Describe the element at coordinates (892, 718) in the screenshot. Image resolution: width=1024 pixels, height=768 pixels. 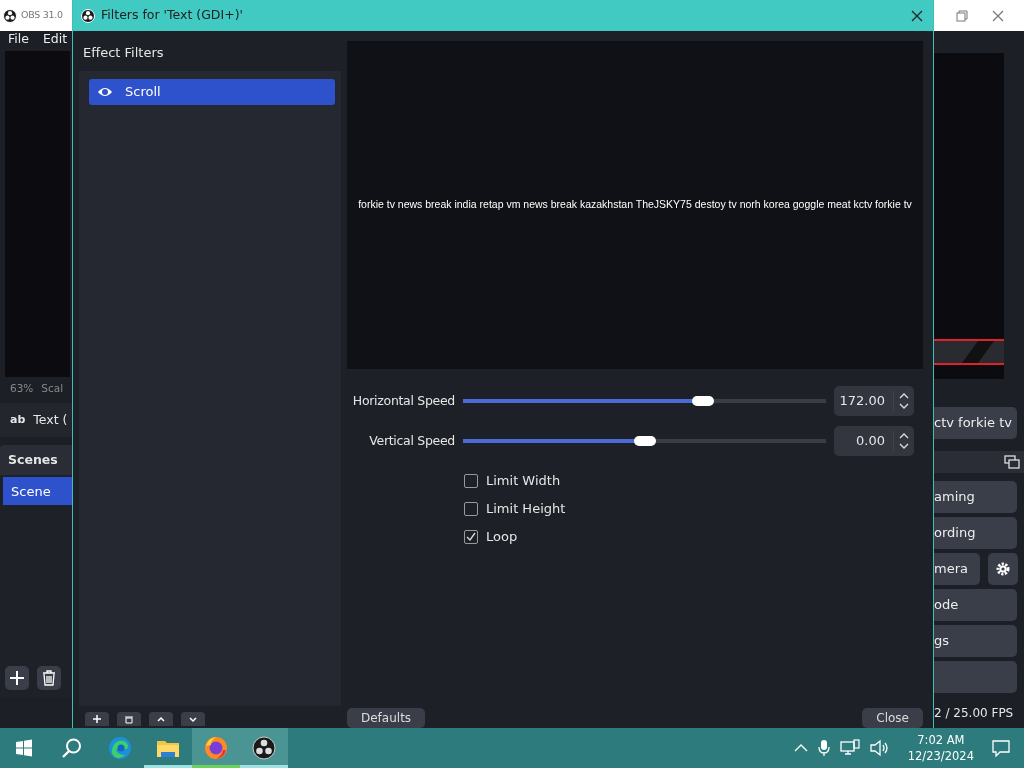
I see `dialog-button: Close` at that location.